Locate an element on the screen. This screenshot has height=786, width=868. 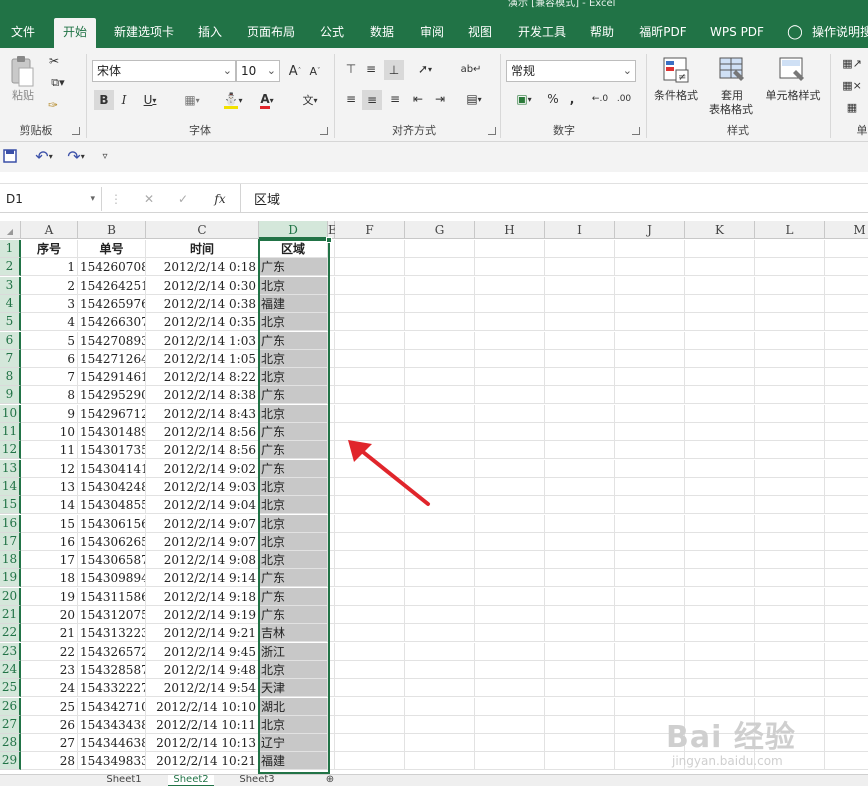
table-cell: 27 is located at coordinates (49, 743).